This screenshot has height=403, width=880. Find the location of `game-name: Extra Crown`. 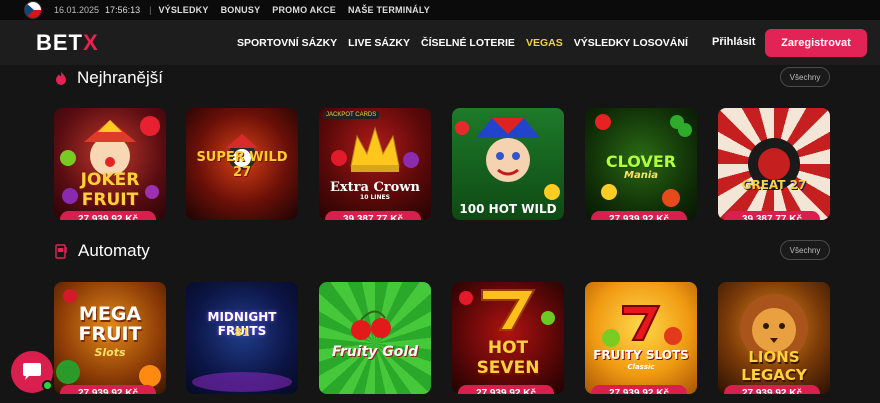

game-name: Extra Crown is located at coordinates (375, 187).